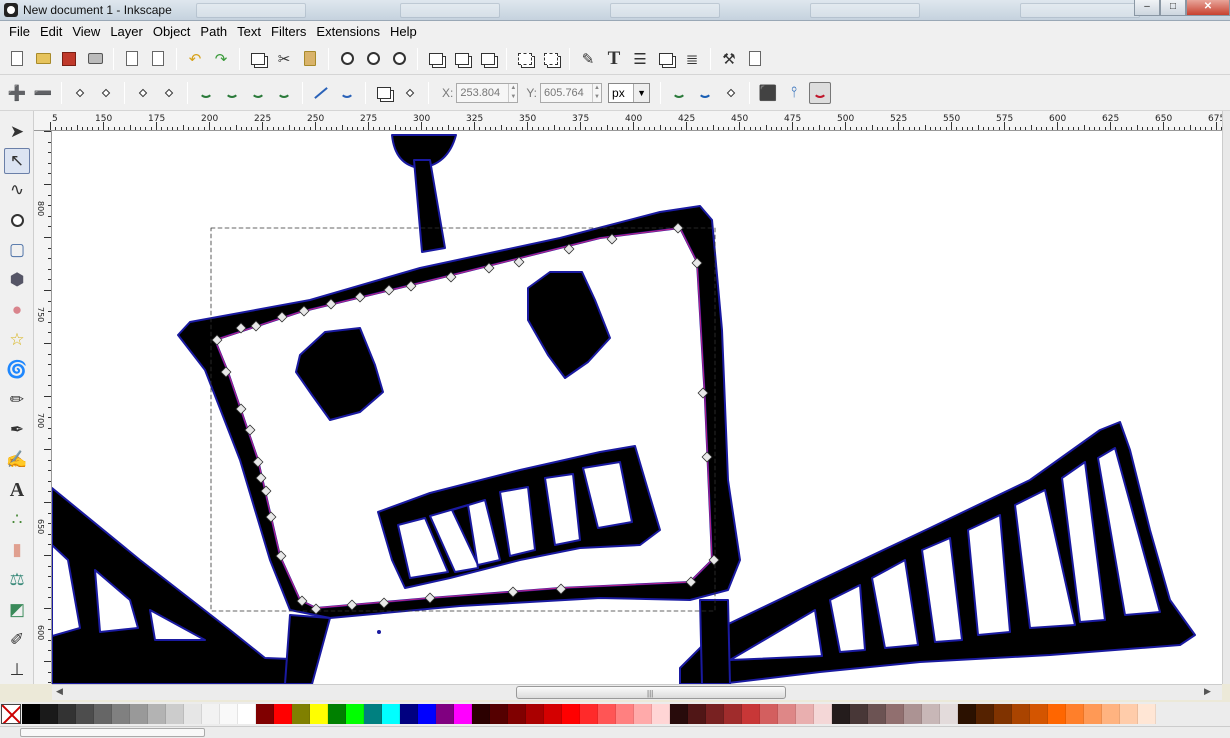 Image resolution: width=1230 pixels, height=738 pixels. What do you see at coordinates (17, 132) in the screenshot?
I see `selector-tool: ➤` at bounding box center [17, 132].